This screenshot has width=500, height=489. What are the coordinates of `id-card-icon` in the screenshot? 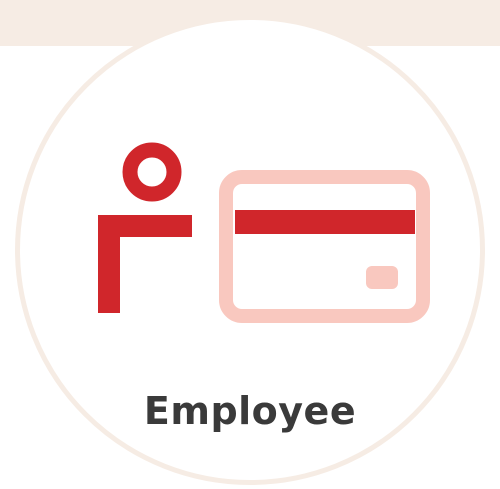 It's located at (324, 246).